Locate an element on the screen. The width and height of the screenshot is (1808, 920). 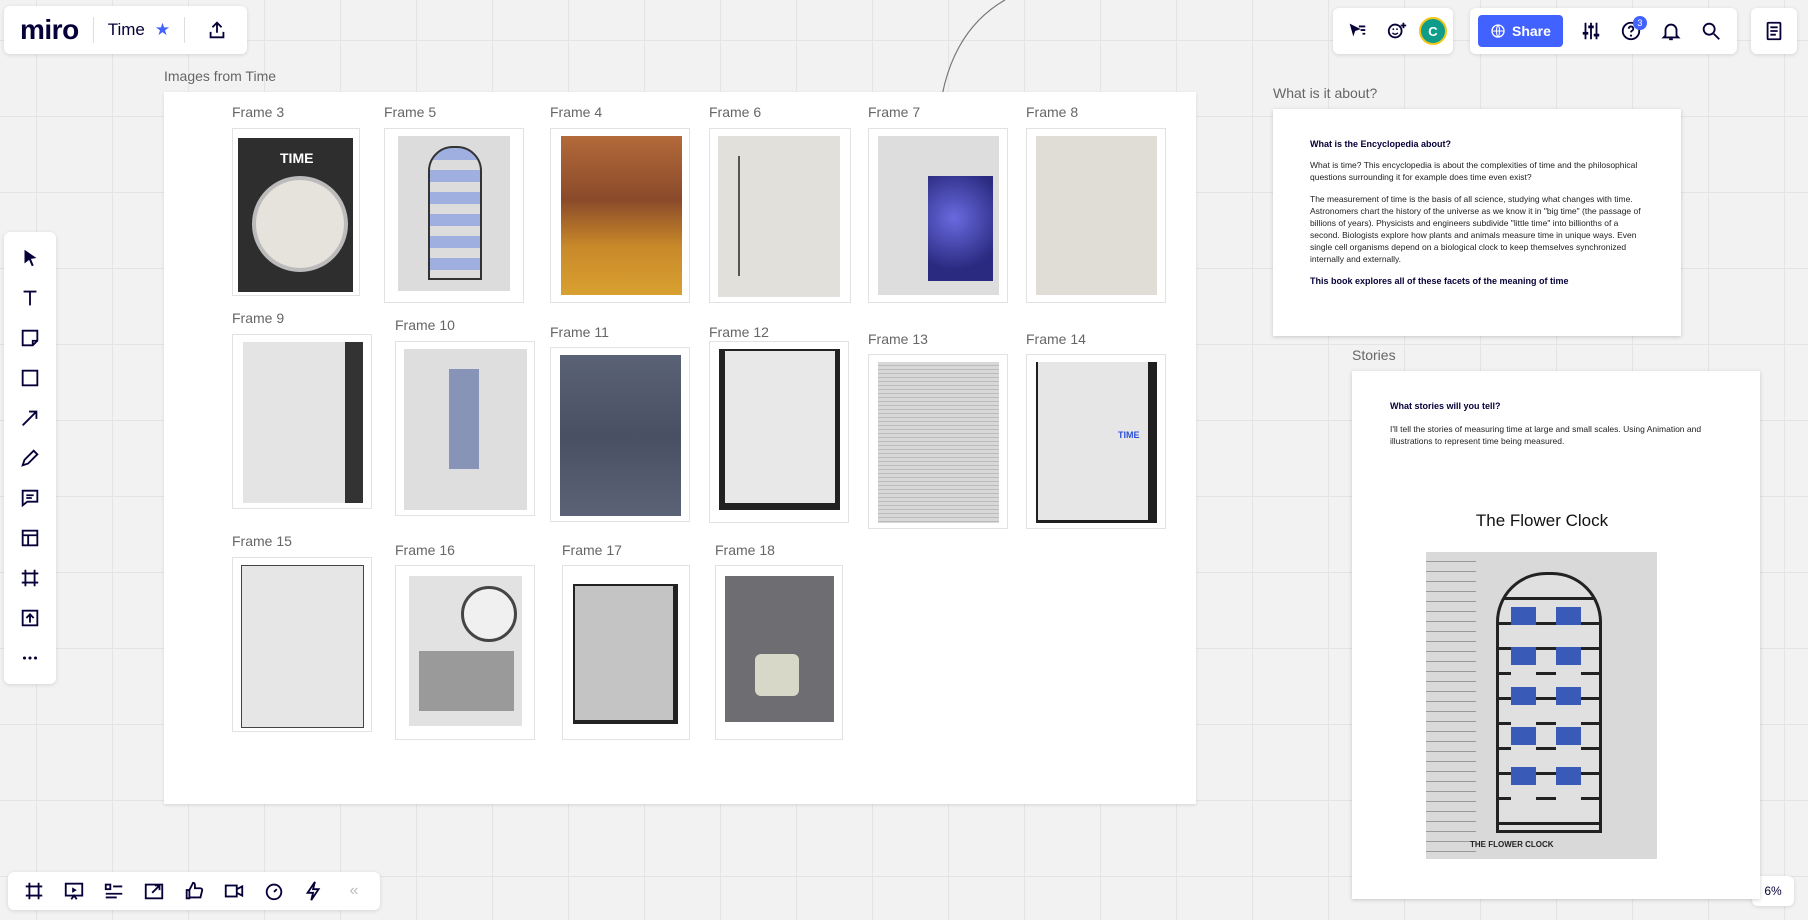
pocket-watch-photo: TIME is located at coordinates (295, 215).